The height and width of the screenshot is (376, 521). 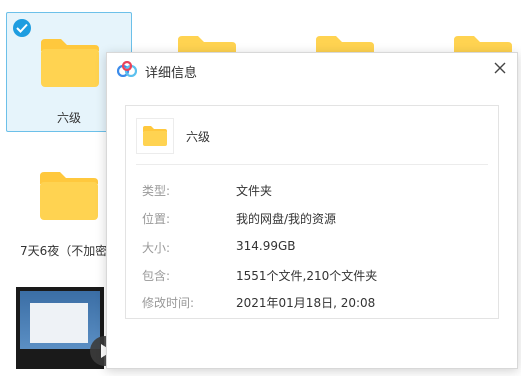 What do you see at coordinates (171, 73) in the screenshot?
I see `dialog-title: 详细信息` at bounding box center [171, 73].